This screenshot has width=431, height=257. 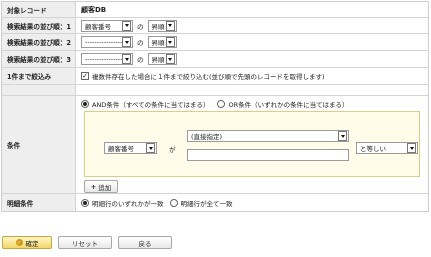 I want to click on and-radio, so click(x=85, y=104).